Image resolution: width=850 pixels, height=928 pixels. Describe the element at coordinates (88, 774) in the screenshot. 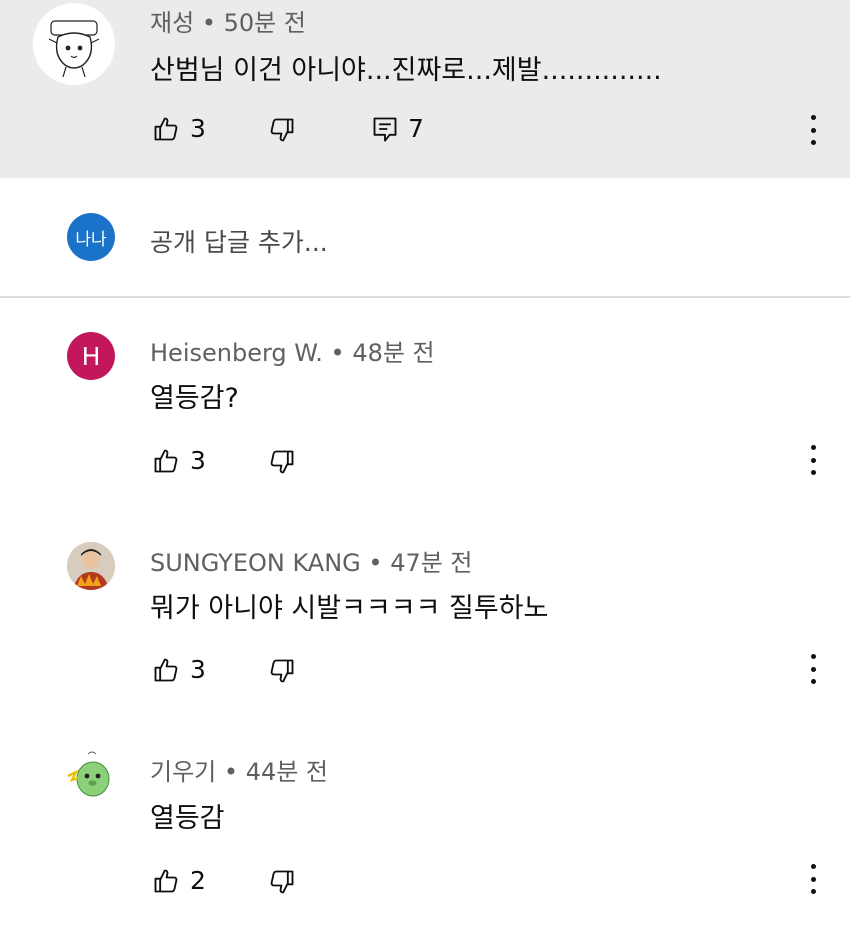

I see `green-character-avatar-icon` at that location.